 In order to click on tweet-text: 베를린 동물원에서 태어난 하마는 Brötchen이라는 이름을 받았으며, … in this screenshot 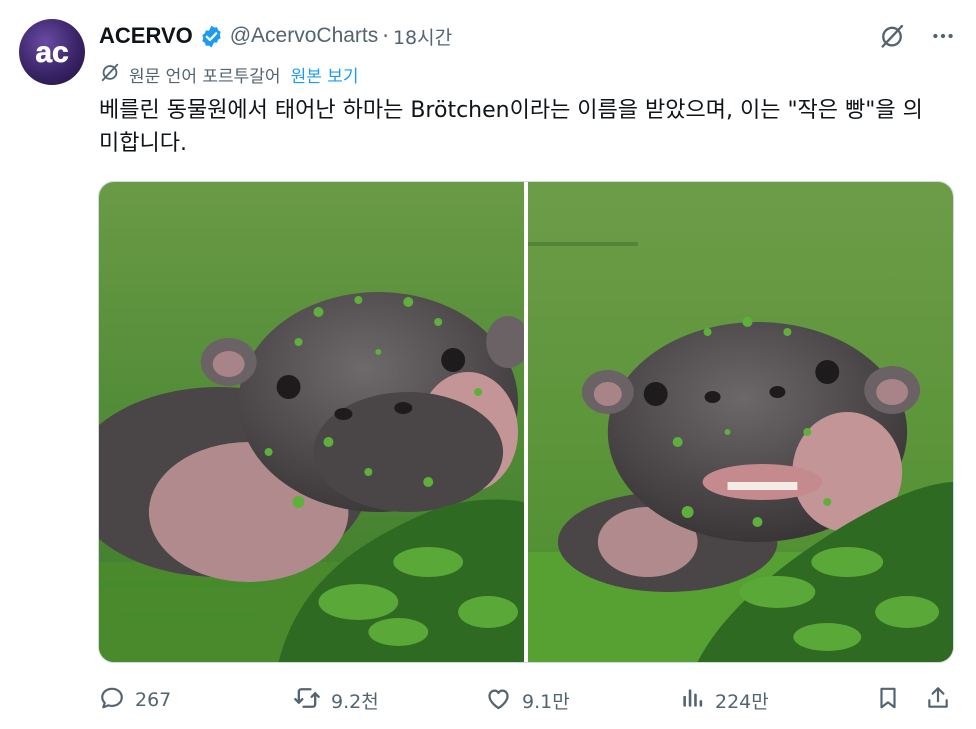, I will do `click(511, 127)`.